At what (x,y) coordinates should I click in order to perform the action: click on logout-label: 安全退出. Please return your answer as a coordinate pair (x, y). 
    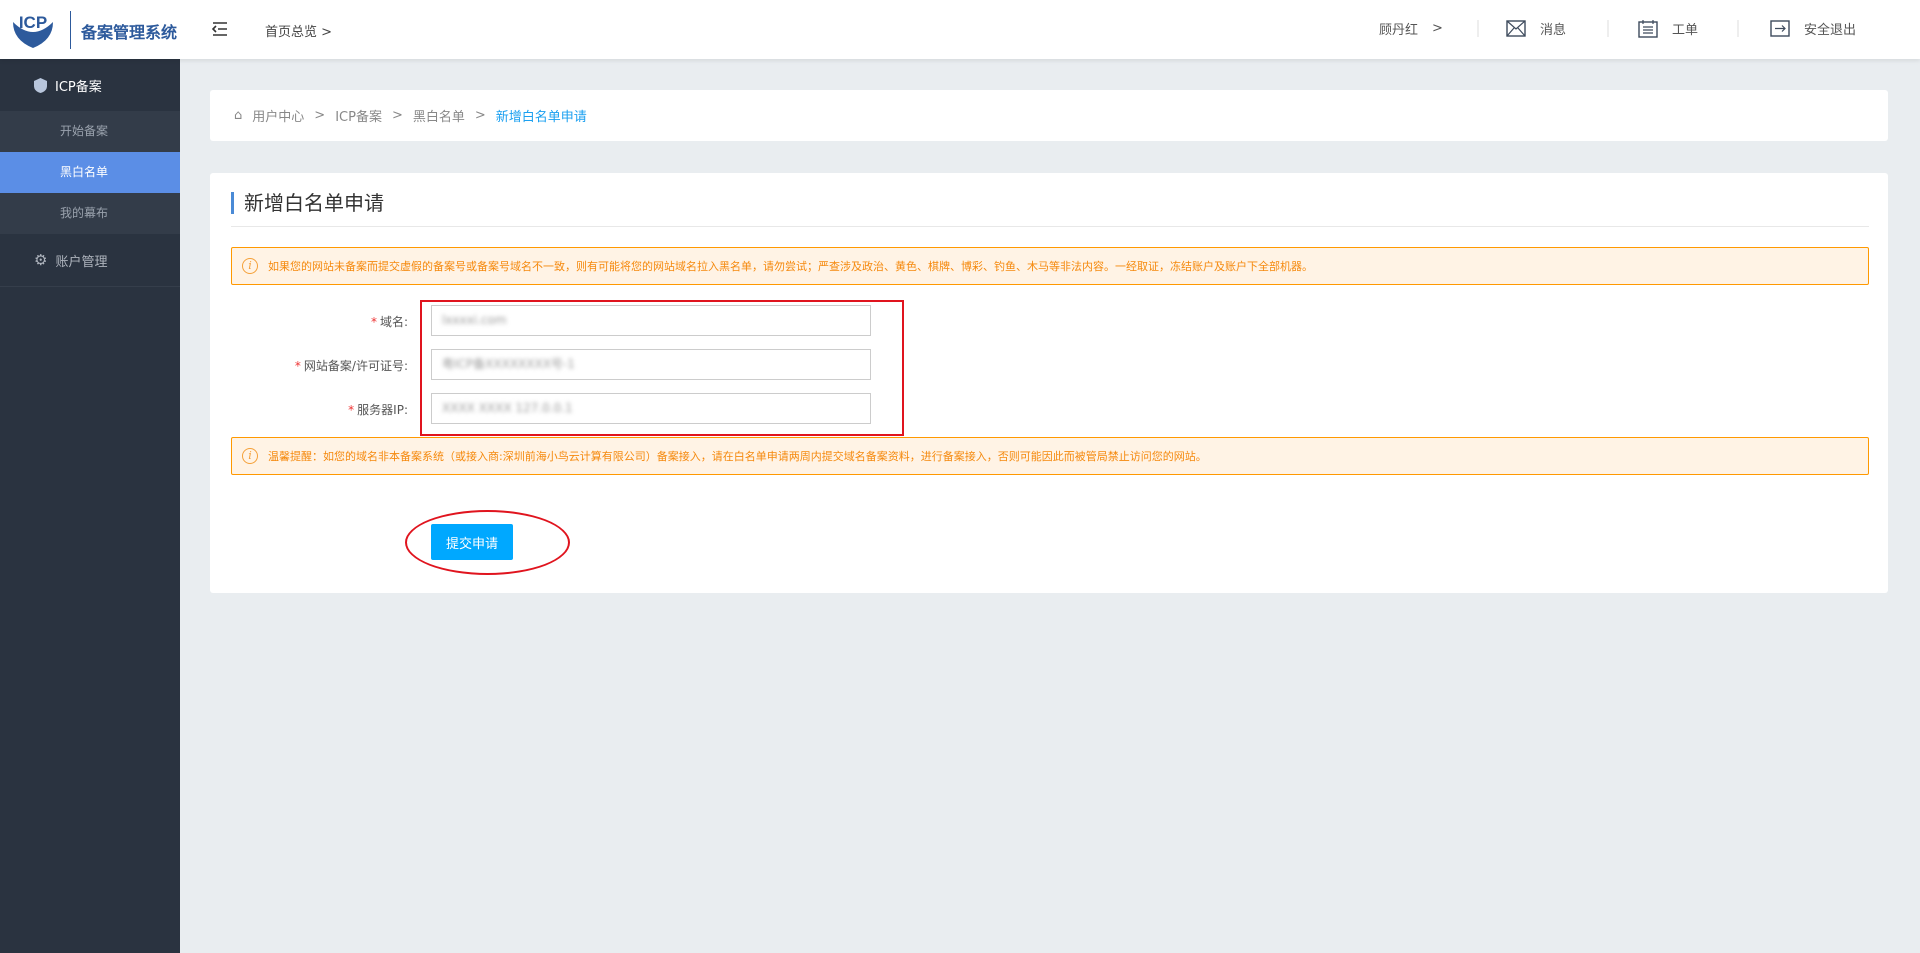
    Looking at the image, I should click on (1830, 30).